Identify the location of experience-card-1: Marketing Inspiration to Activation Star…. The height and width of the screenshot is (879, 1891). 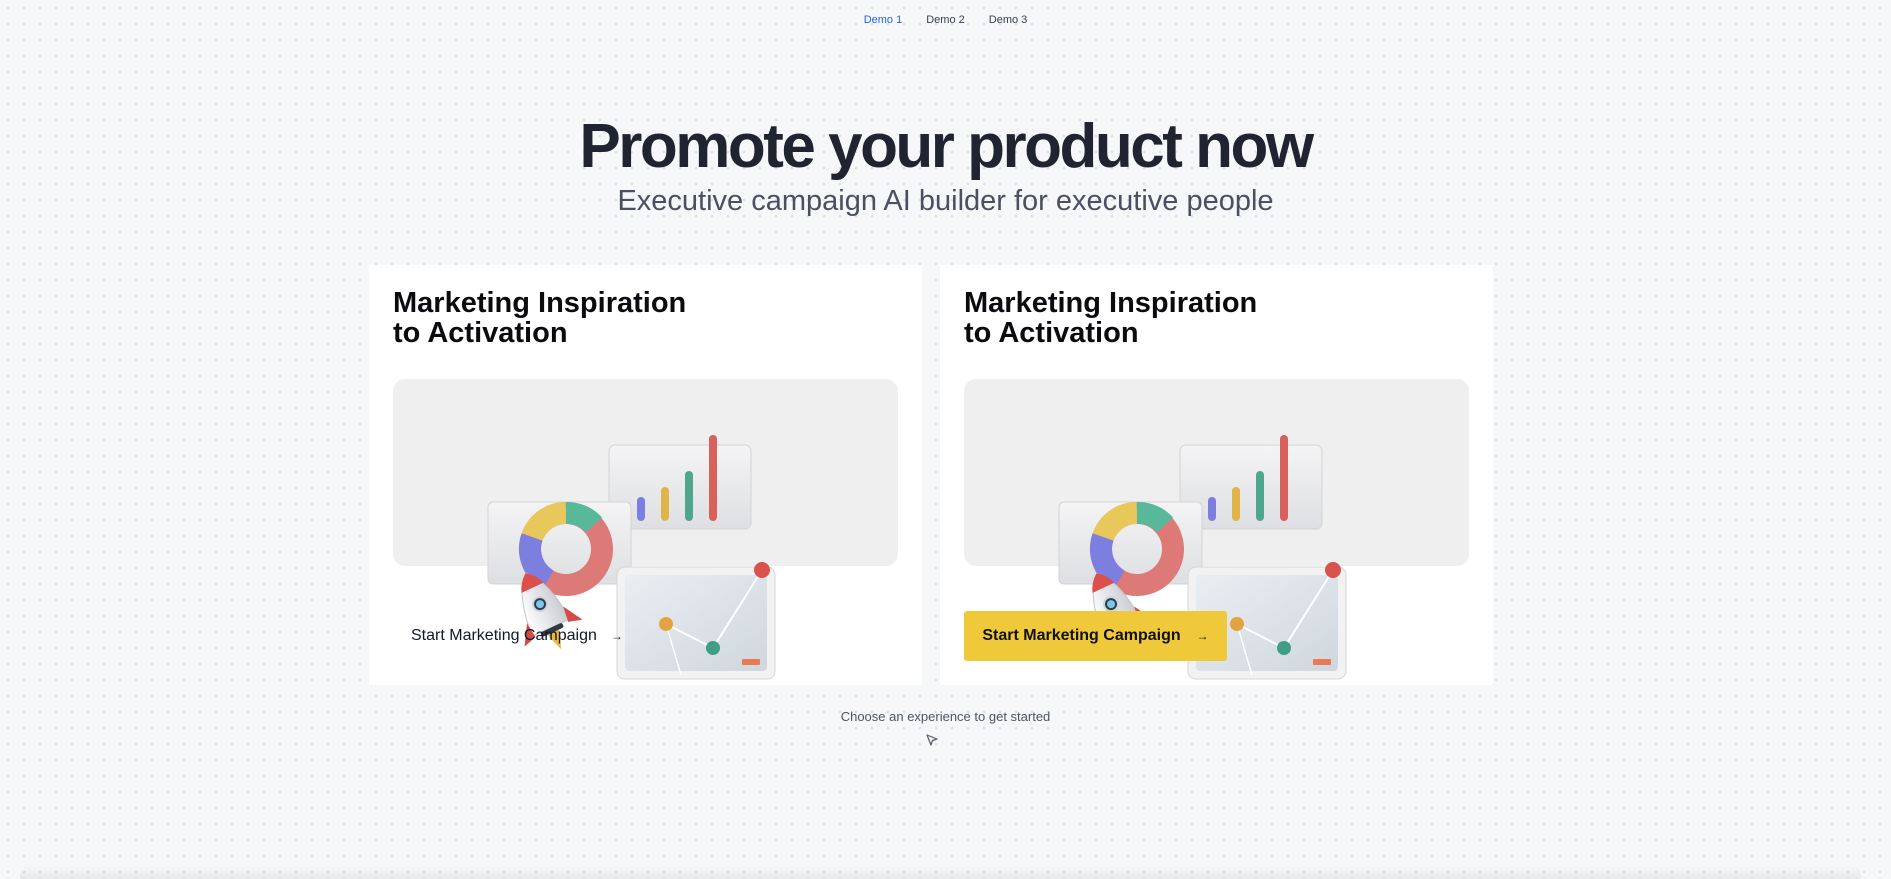
(645, 475).